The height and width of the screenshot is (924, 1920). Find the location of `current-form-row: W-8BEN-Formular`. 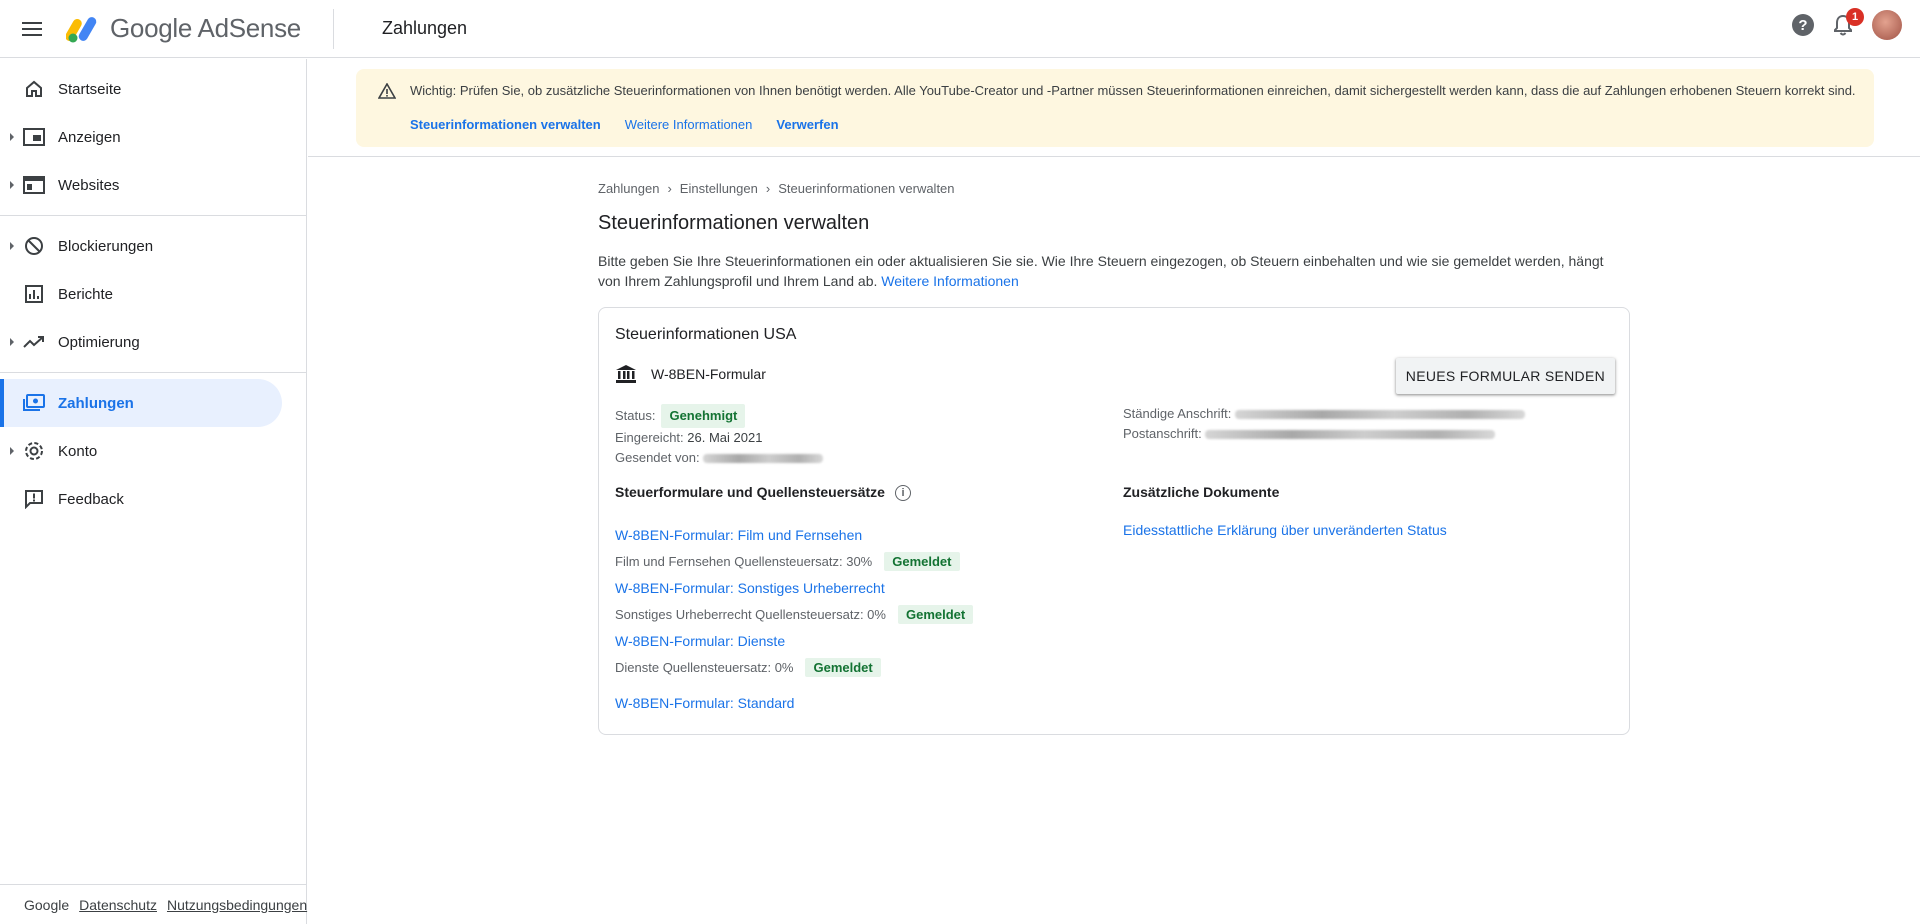

current-form-row: W-8BEN-Formular is located at coordinates (690, 374).